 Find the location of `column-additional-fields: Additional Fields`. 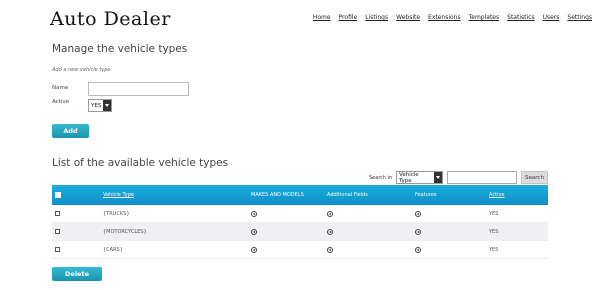

column-additional-fields: Additional Fields is located at coordinates (347, 195).